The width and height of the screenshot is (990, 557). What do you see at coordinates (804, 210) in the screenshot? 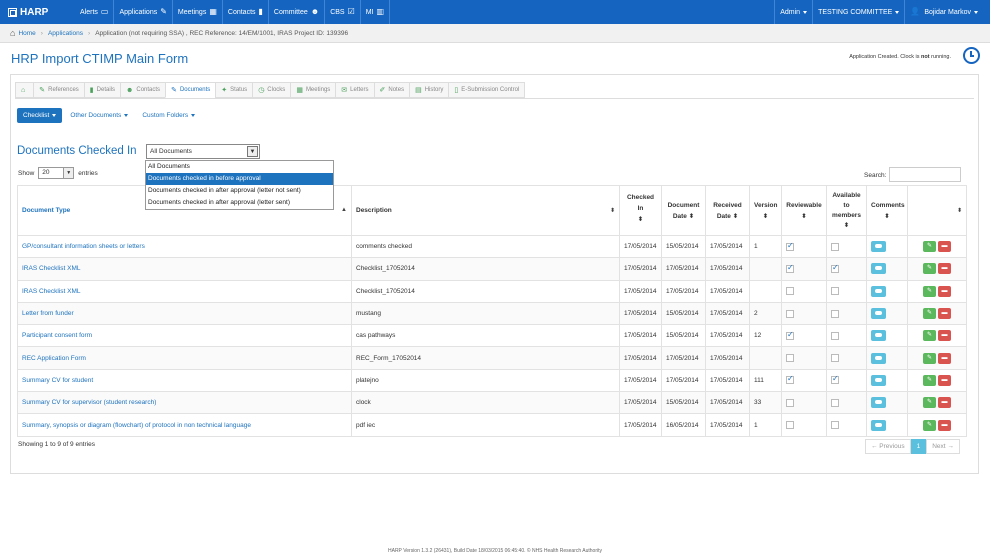
I see `column-header-reviewable: Reviewable ⬍` at bounding box center [804, 210].